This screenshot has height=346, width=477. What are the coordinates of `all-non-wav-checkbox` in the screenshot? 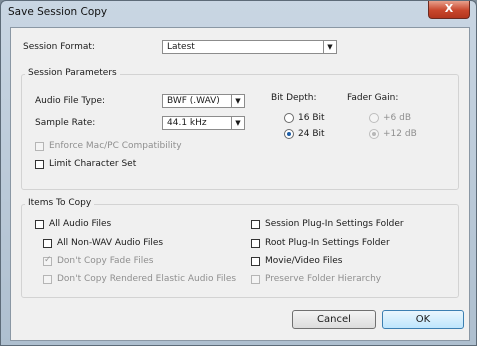 It's located at (47, 243).